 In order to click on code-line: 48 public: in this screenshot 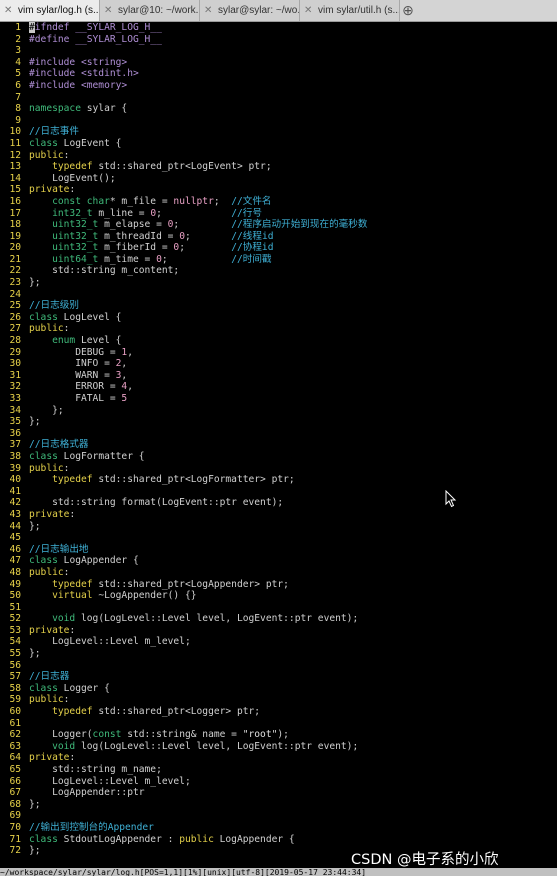, I will do `click(278, 573)`.